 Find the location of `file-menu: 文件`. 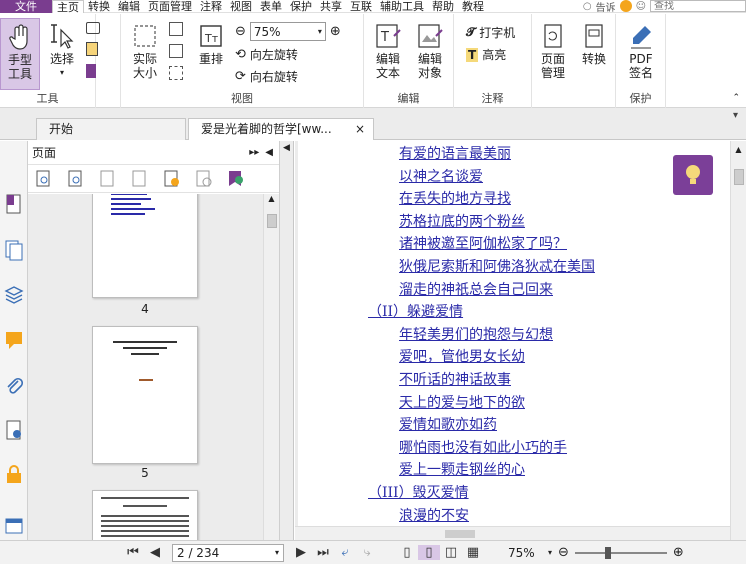

file-menu: 文件 is located at coordinates (26, 6).